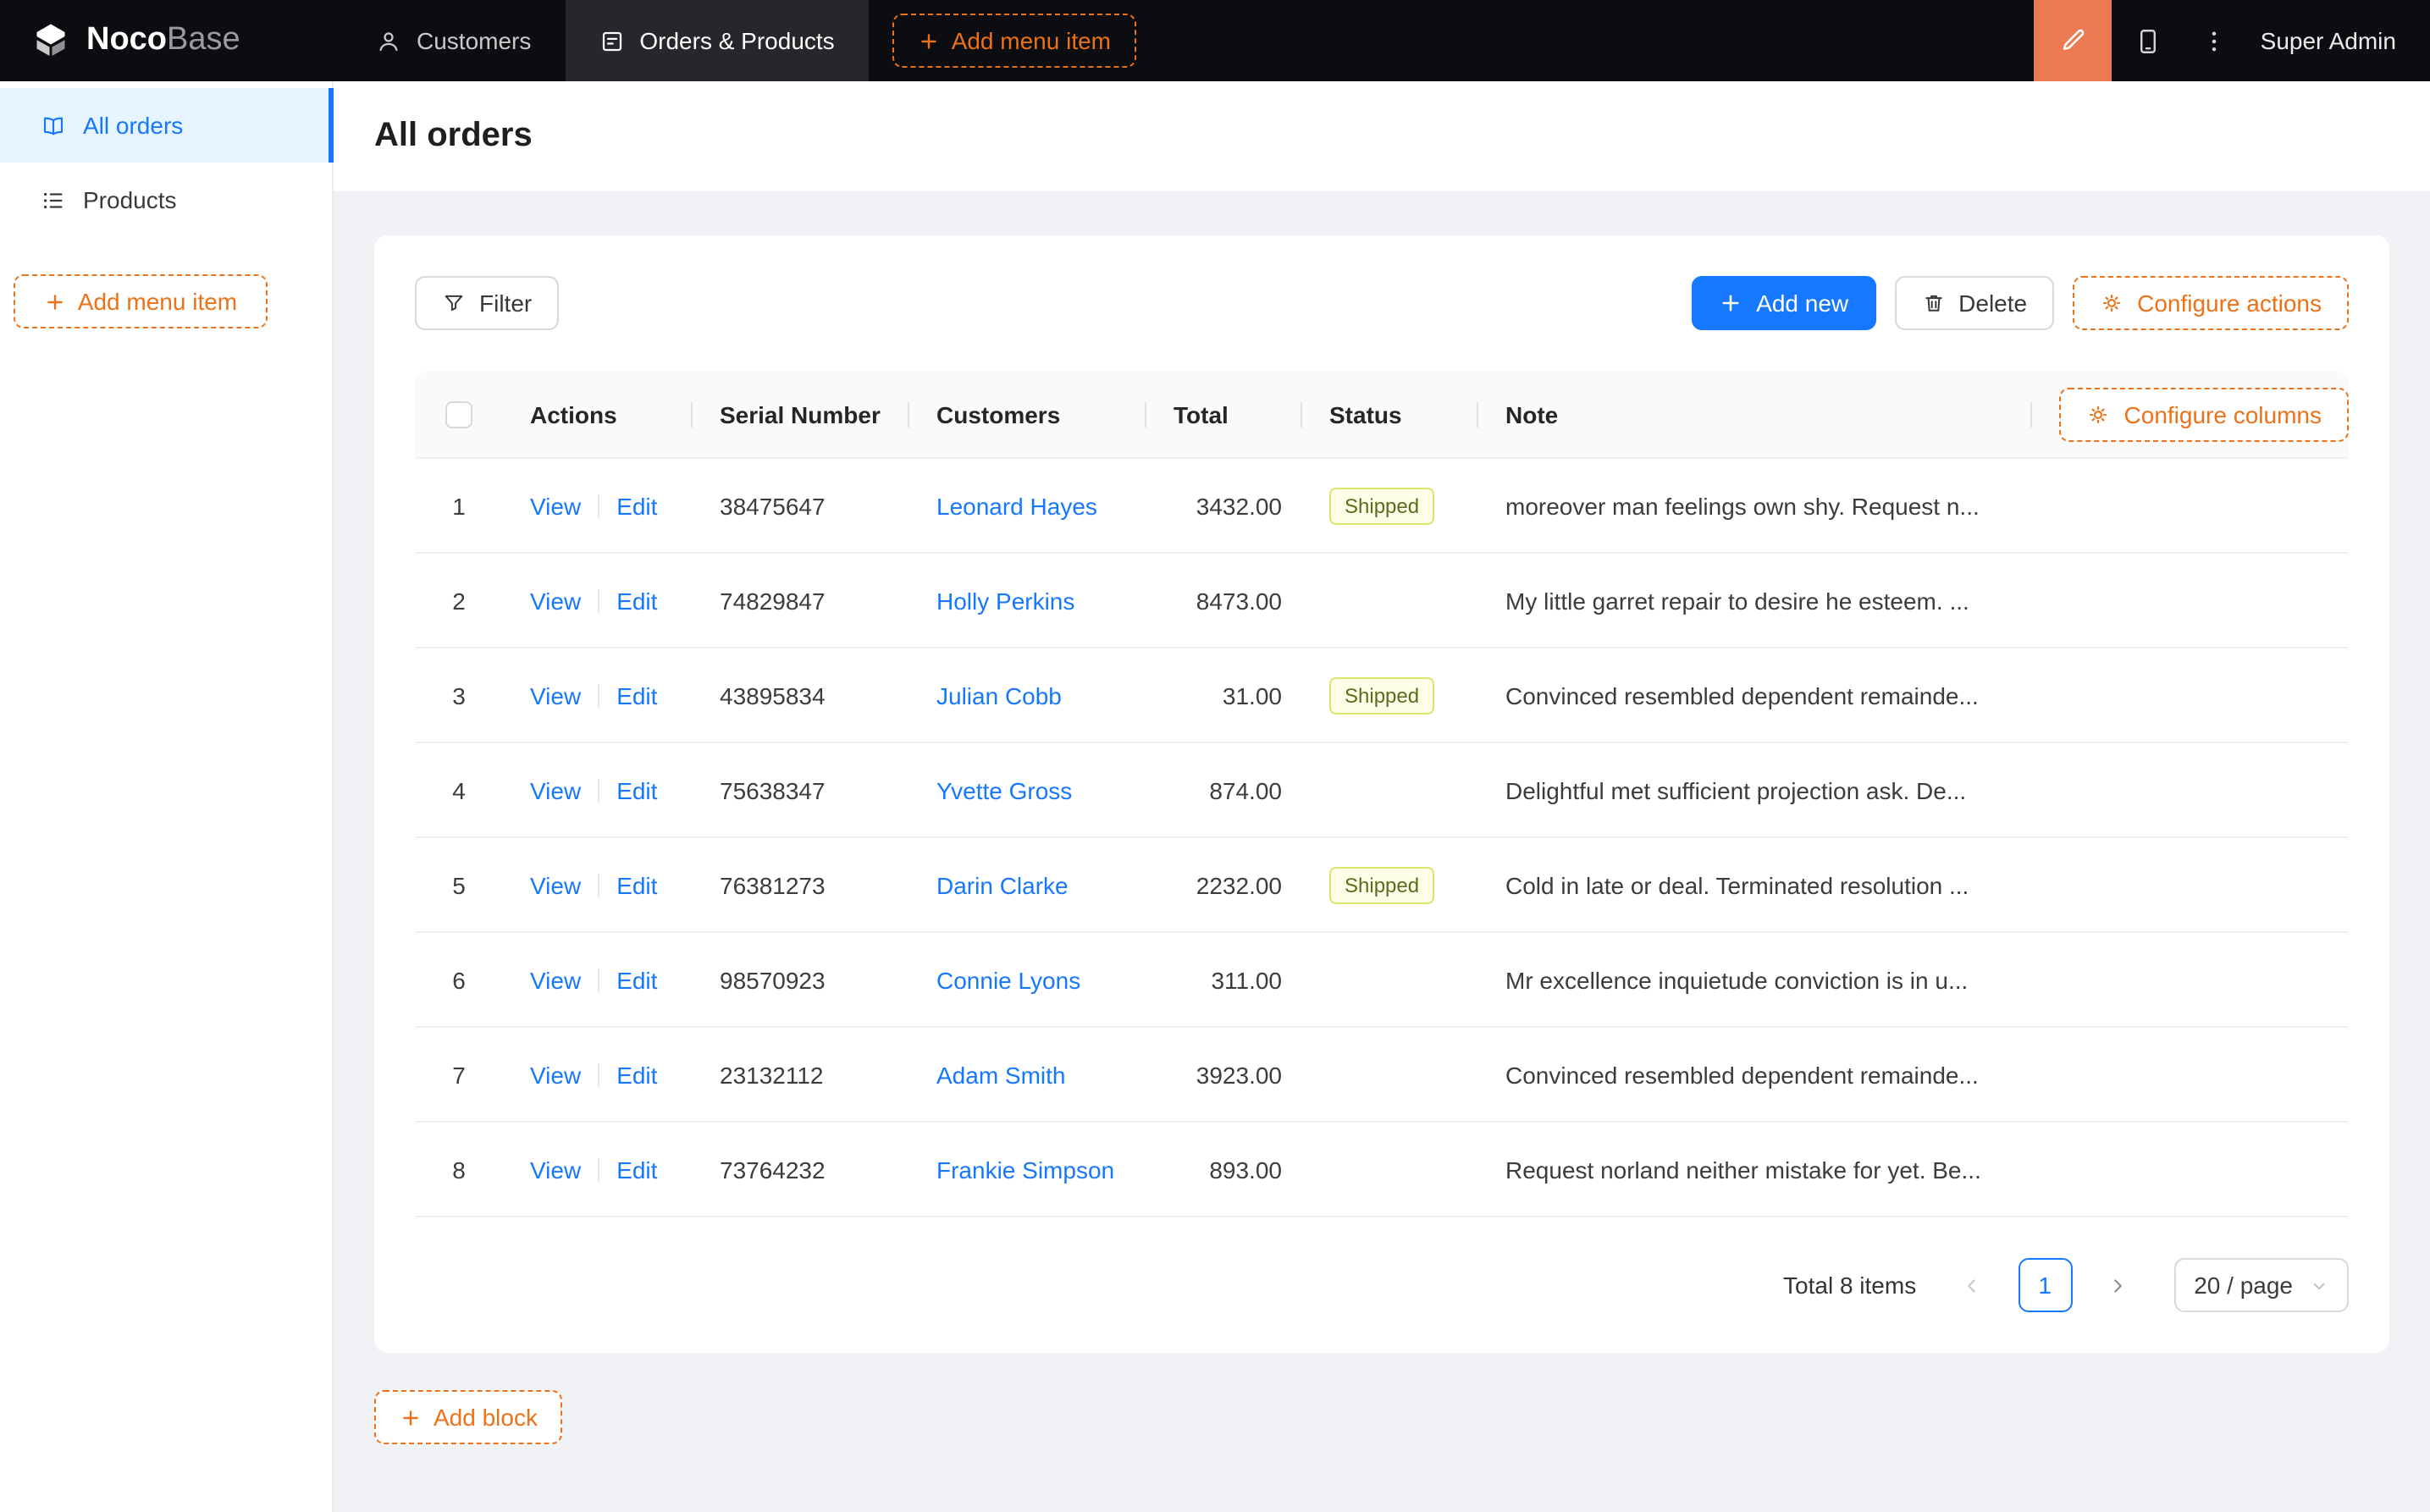  I want to click on toolbar-right: Add new Delete Configure actions, so click(2021, 303).